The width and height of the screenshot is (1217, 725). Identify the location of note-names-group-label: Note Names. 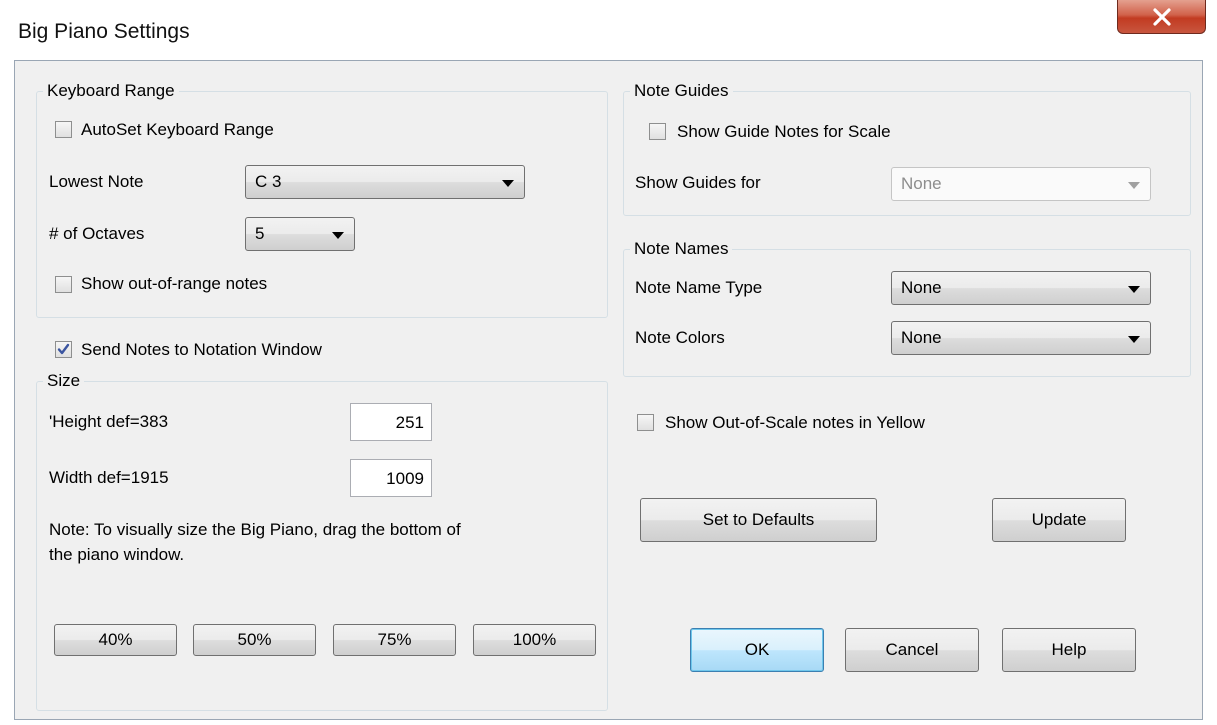
(681, 249).